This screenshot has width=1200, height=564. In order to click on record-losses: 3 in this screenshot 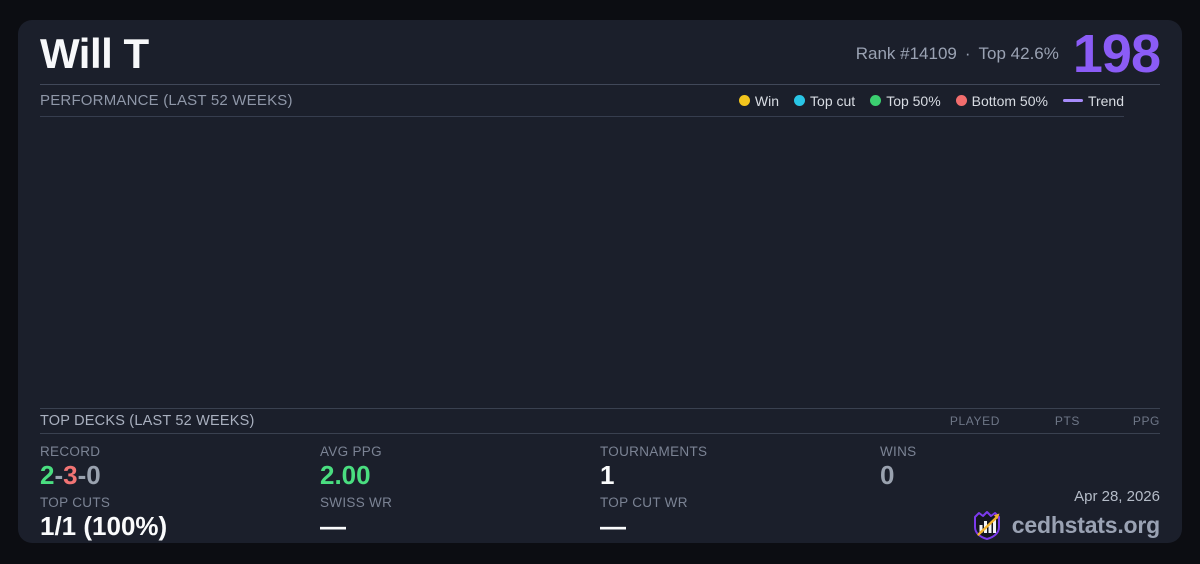, I will do `click(70, 475)`.